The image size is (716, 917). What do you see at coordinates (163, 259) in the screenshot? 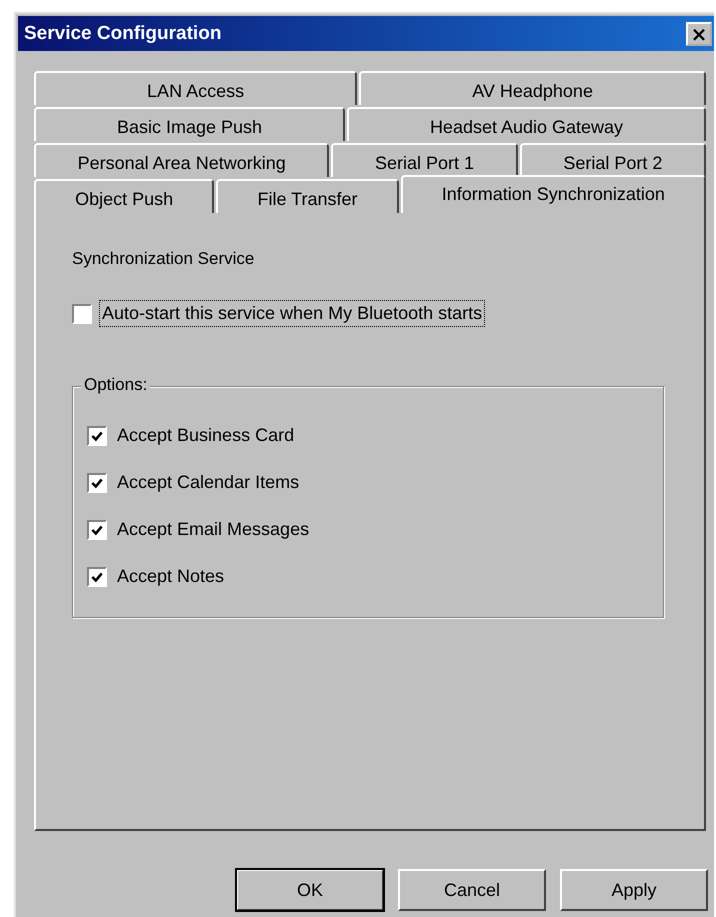
I see `section-title: Synchronization Service` at bounding box center [163, 259].